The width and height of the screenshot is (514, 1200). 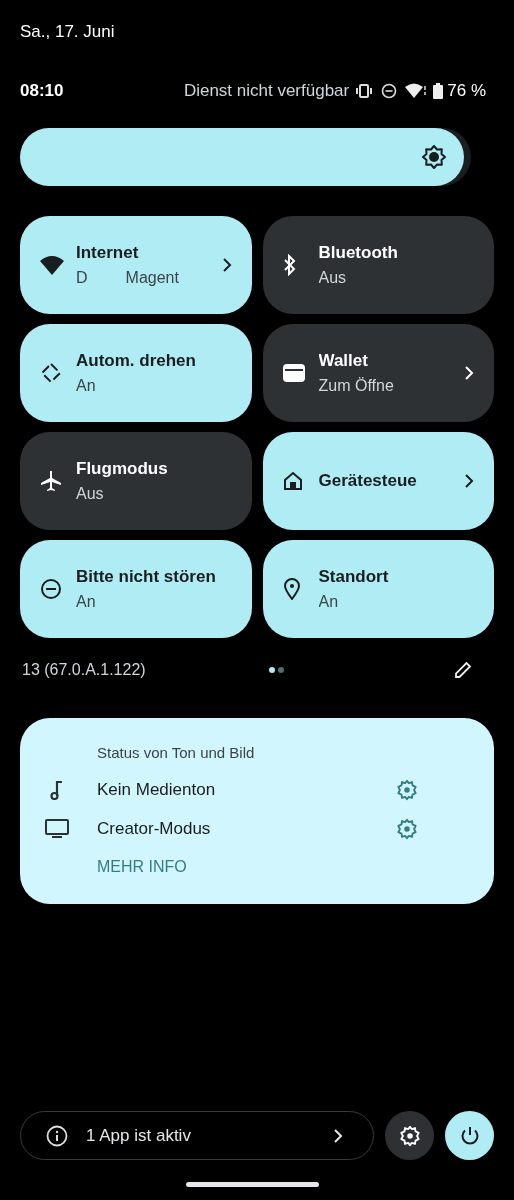 I want to click on quick-settings-tile: Wallet Zum Öffne, so click(x=378, y=373).